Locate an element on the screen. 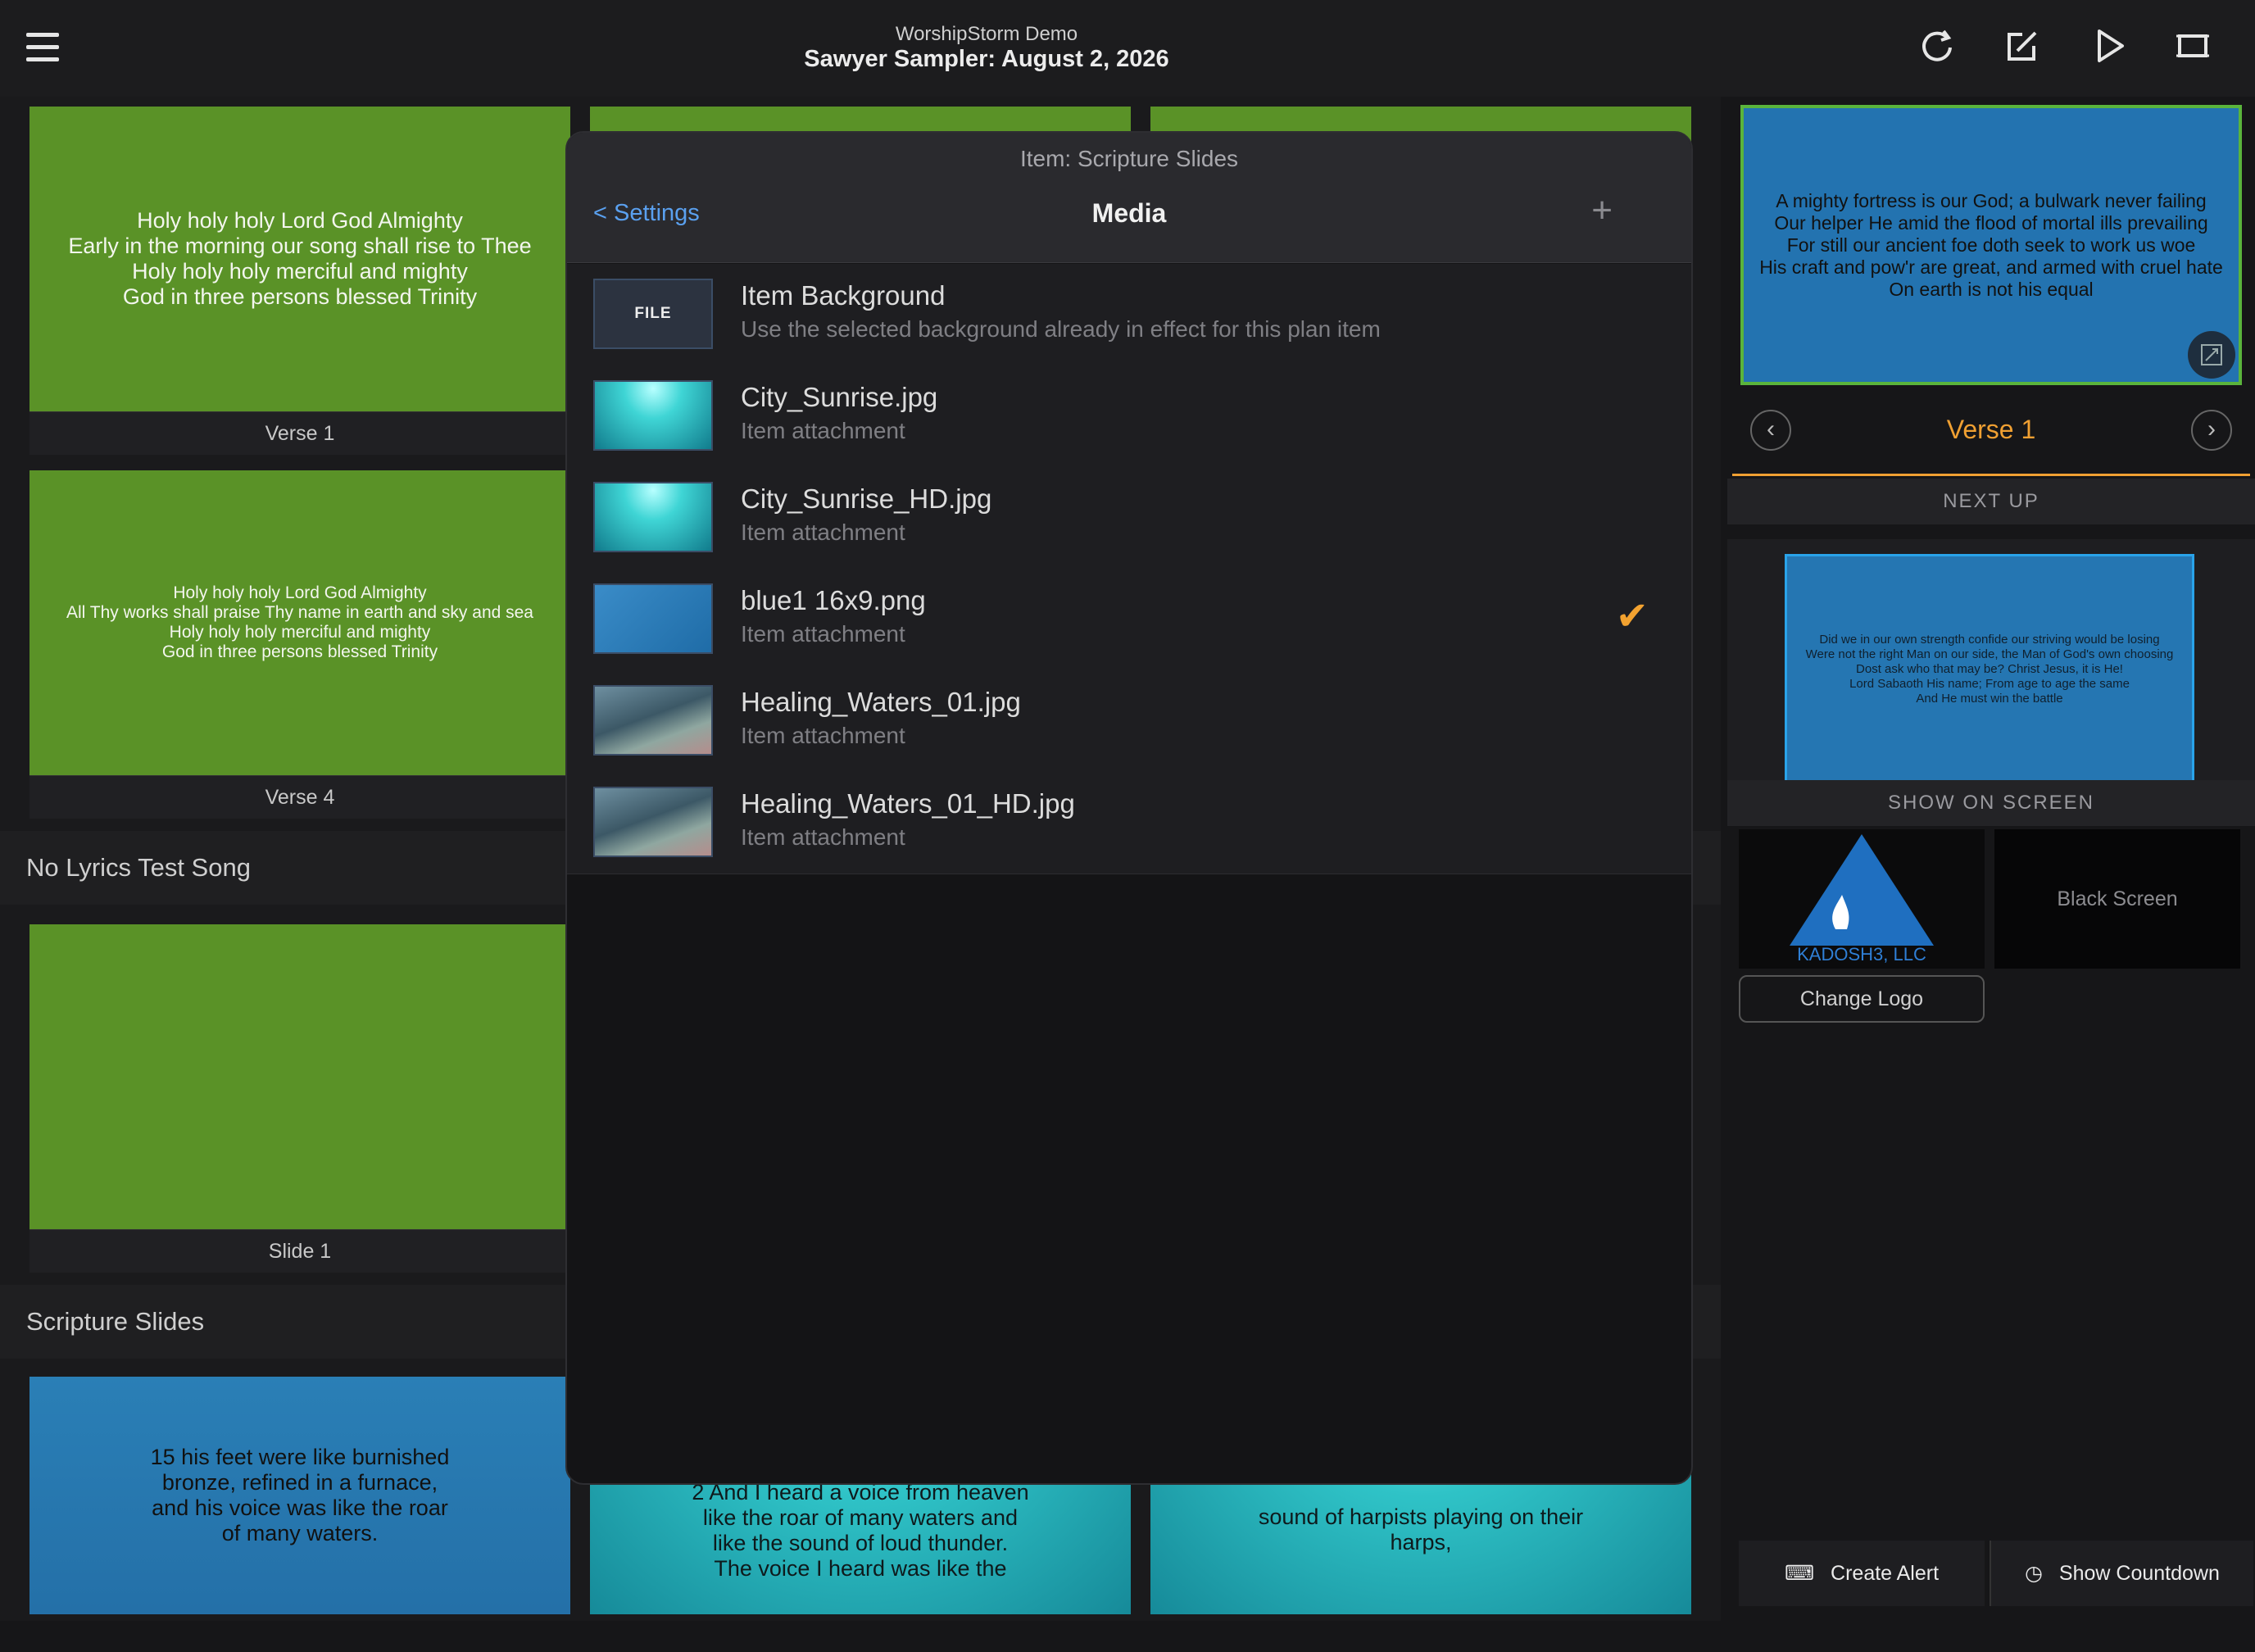 The image size is (2255, 1652). black-screen-tile: Black Screen is located at coordinates (2117, 899).